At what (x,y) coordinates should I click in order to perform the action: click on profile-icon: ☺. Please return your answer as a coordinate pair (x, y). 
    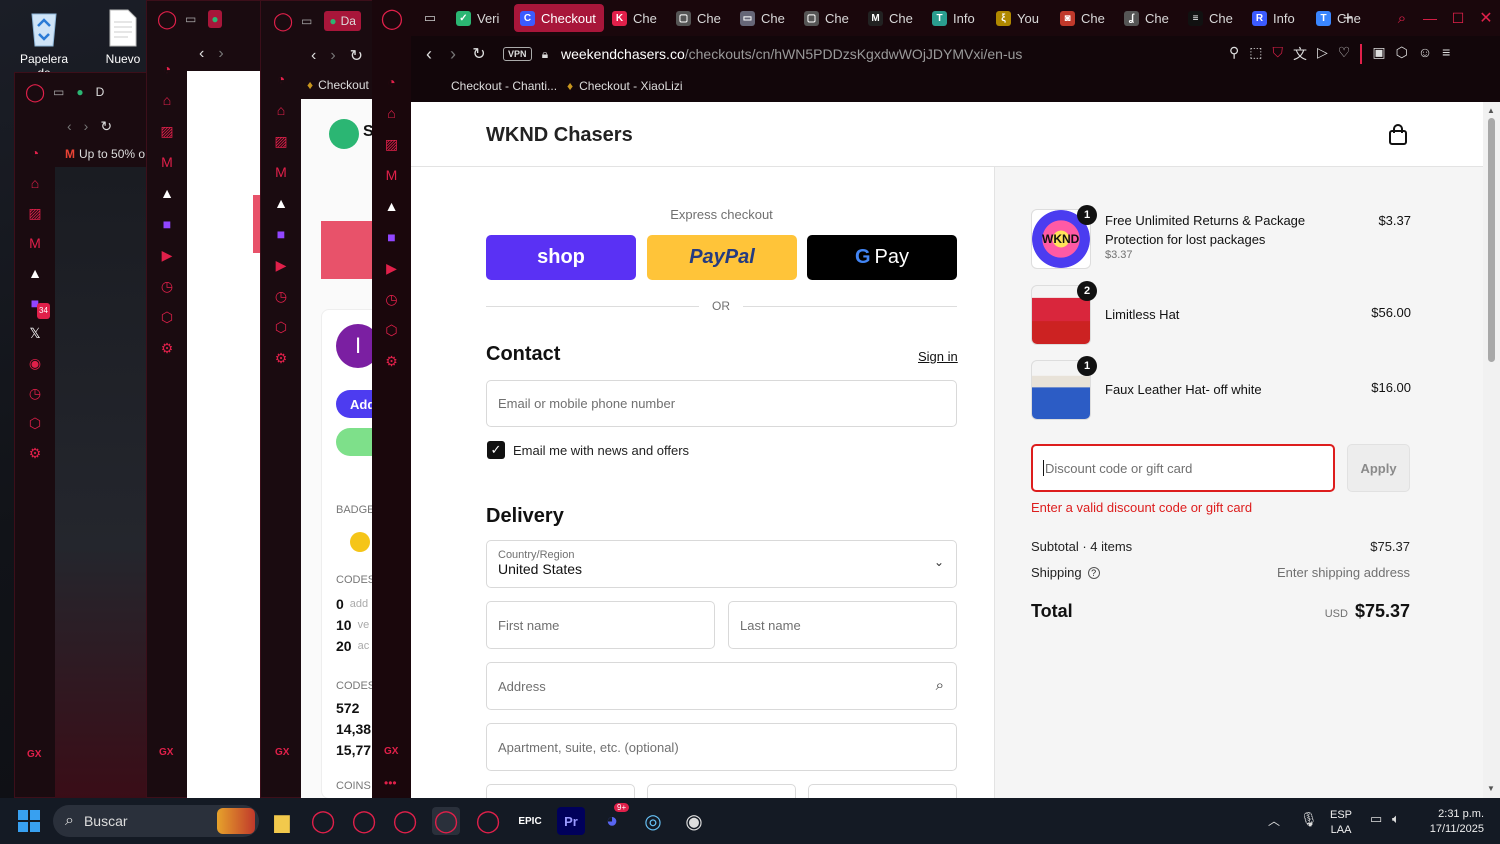
    Looking at the image, I should click on (1425, 54).